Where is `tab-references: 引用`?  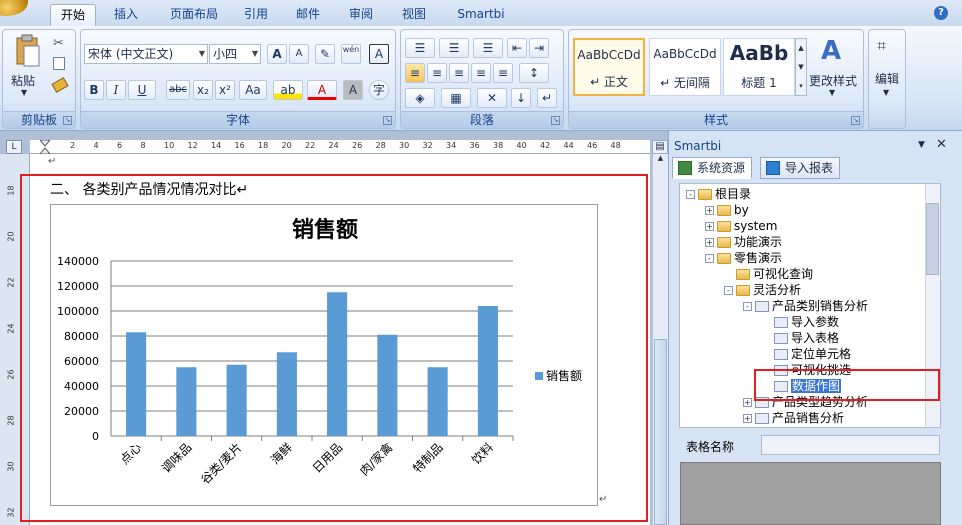
tab-references: 引用 is located at coordinates (256, 15).